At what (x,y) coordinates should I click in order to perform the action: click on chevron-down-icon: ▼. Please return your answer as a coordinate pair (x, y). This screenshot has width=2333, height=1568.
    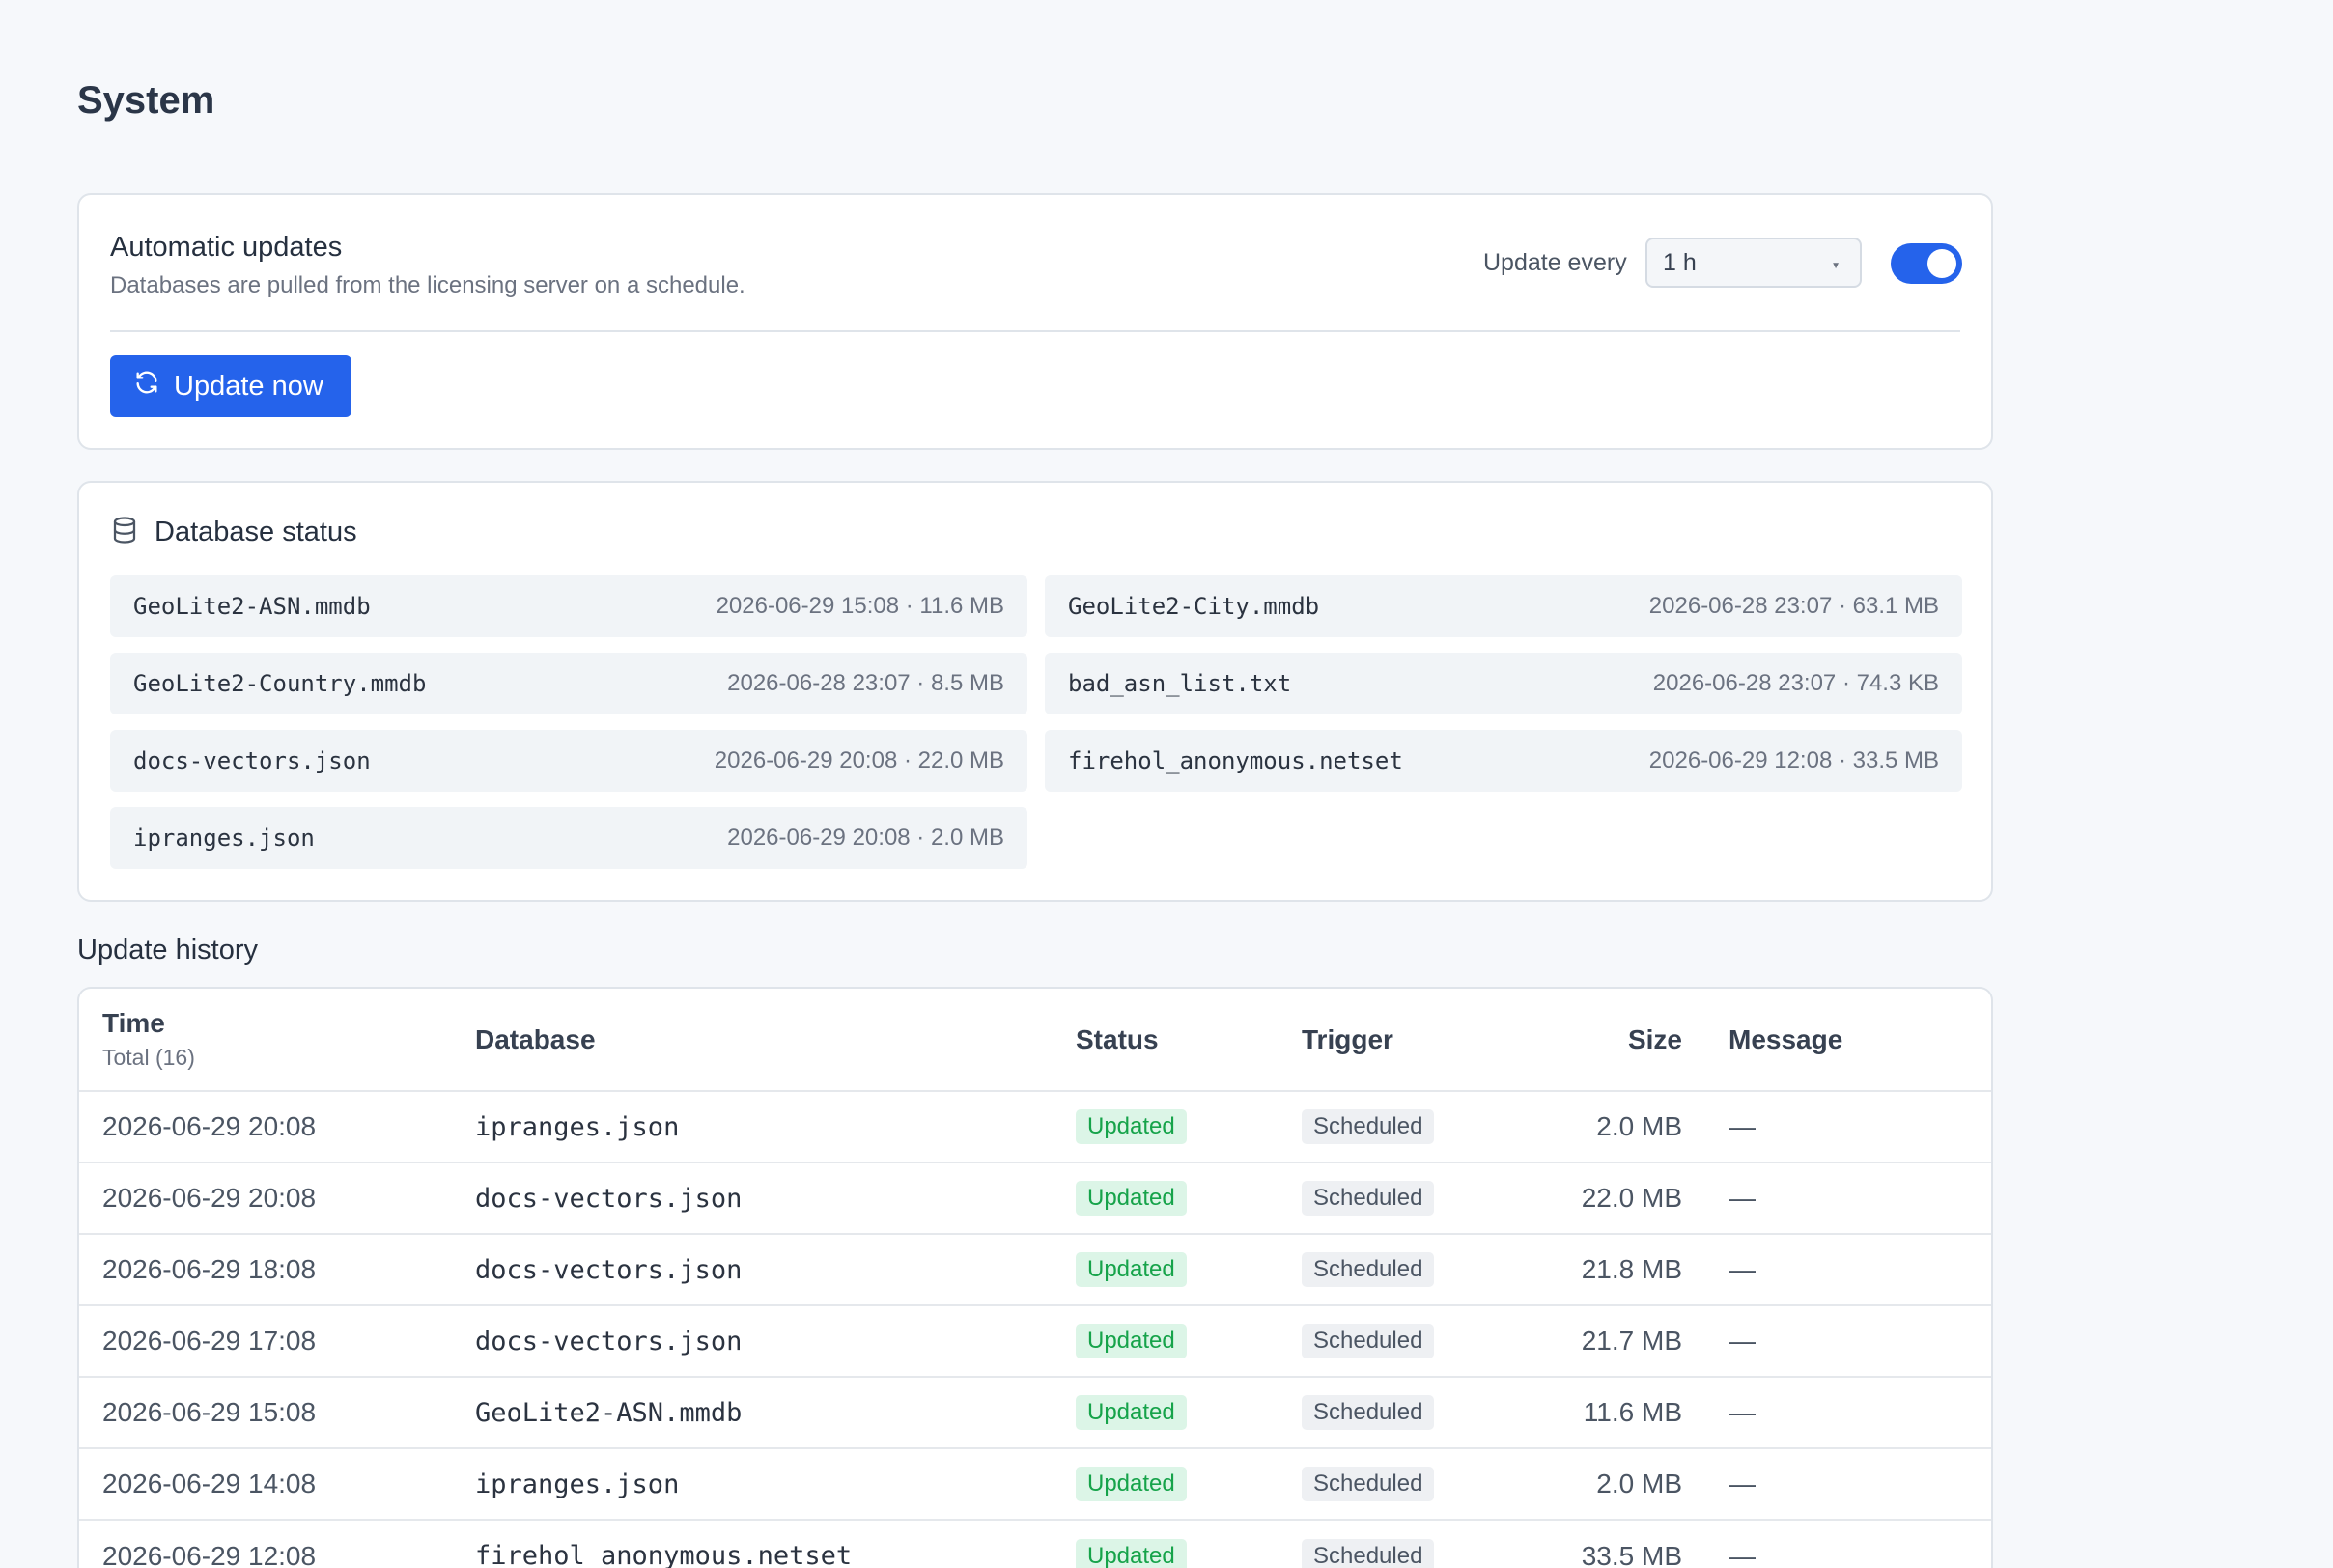
    Looking at the image, I should click on (1836, 266).